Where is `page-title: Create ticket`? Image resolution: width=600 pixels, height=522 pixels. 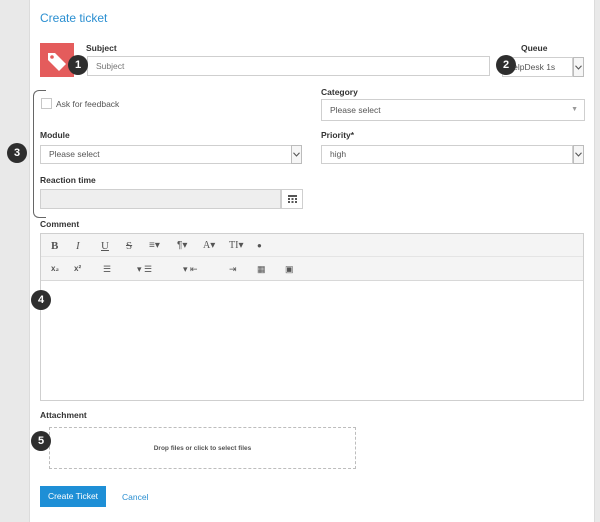 page-title: Create ticket is located at coordinates (74, 18).